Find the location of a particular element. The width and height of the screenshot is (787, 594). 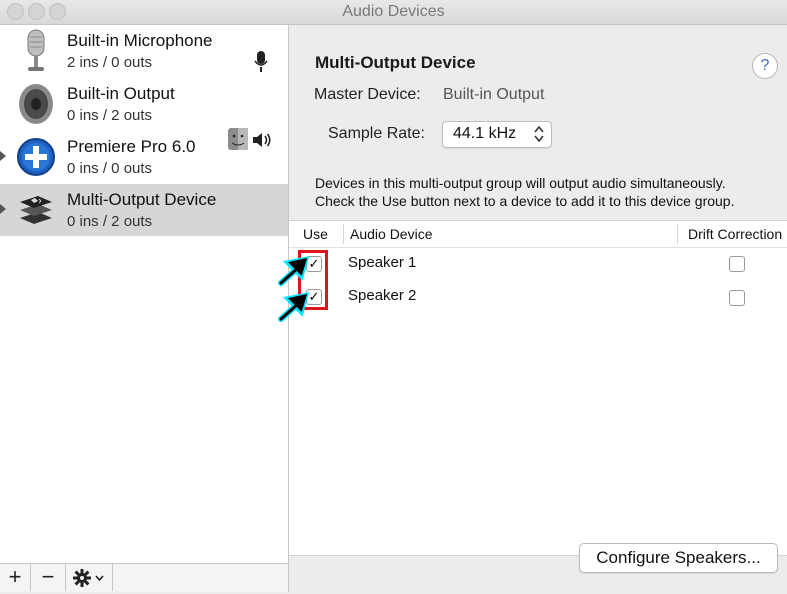

device-item-built-in-microphone: Built-in Microphone 2 ins / 0 outs is located at coordinates (144, 51).